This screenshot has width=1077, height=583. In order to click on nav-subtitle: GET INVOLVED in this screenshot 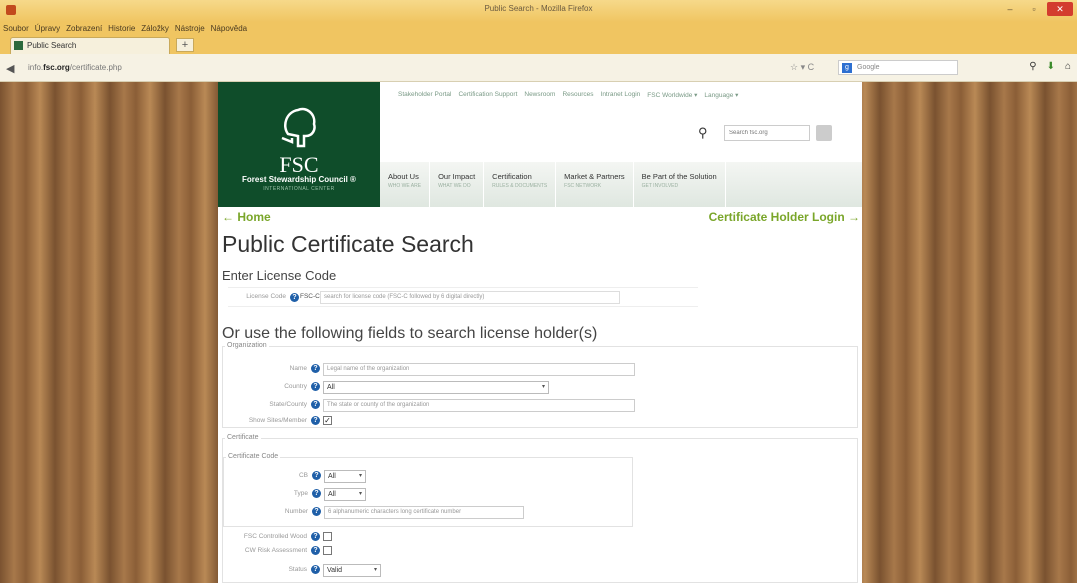, I will do `click(660, 186)`.